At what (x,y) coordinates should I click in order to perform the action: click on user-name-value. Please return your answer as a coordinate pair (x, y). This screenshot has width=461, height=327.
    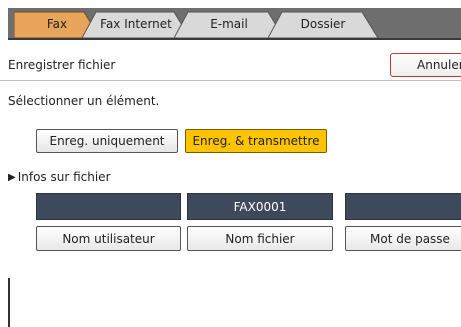
    Looking at the image, I should click on (108, 206).